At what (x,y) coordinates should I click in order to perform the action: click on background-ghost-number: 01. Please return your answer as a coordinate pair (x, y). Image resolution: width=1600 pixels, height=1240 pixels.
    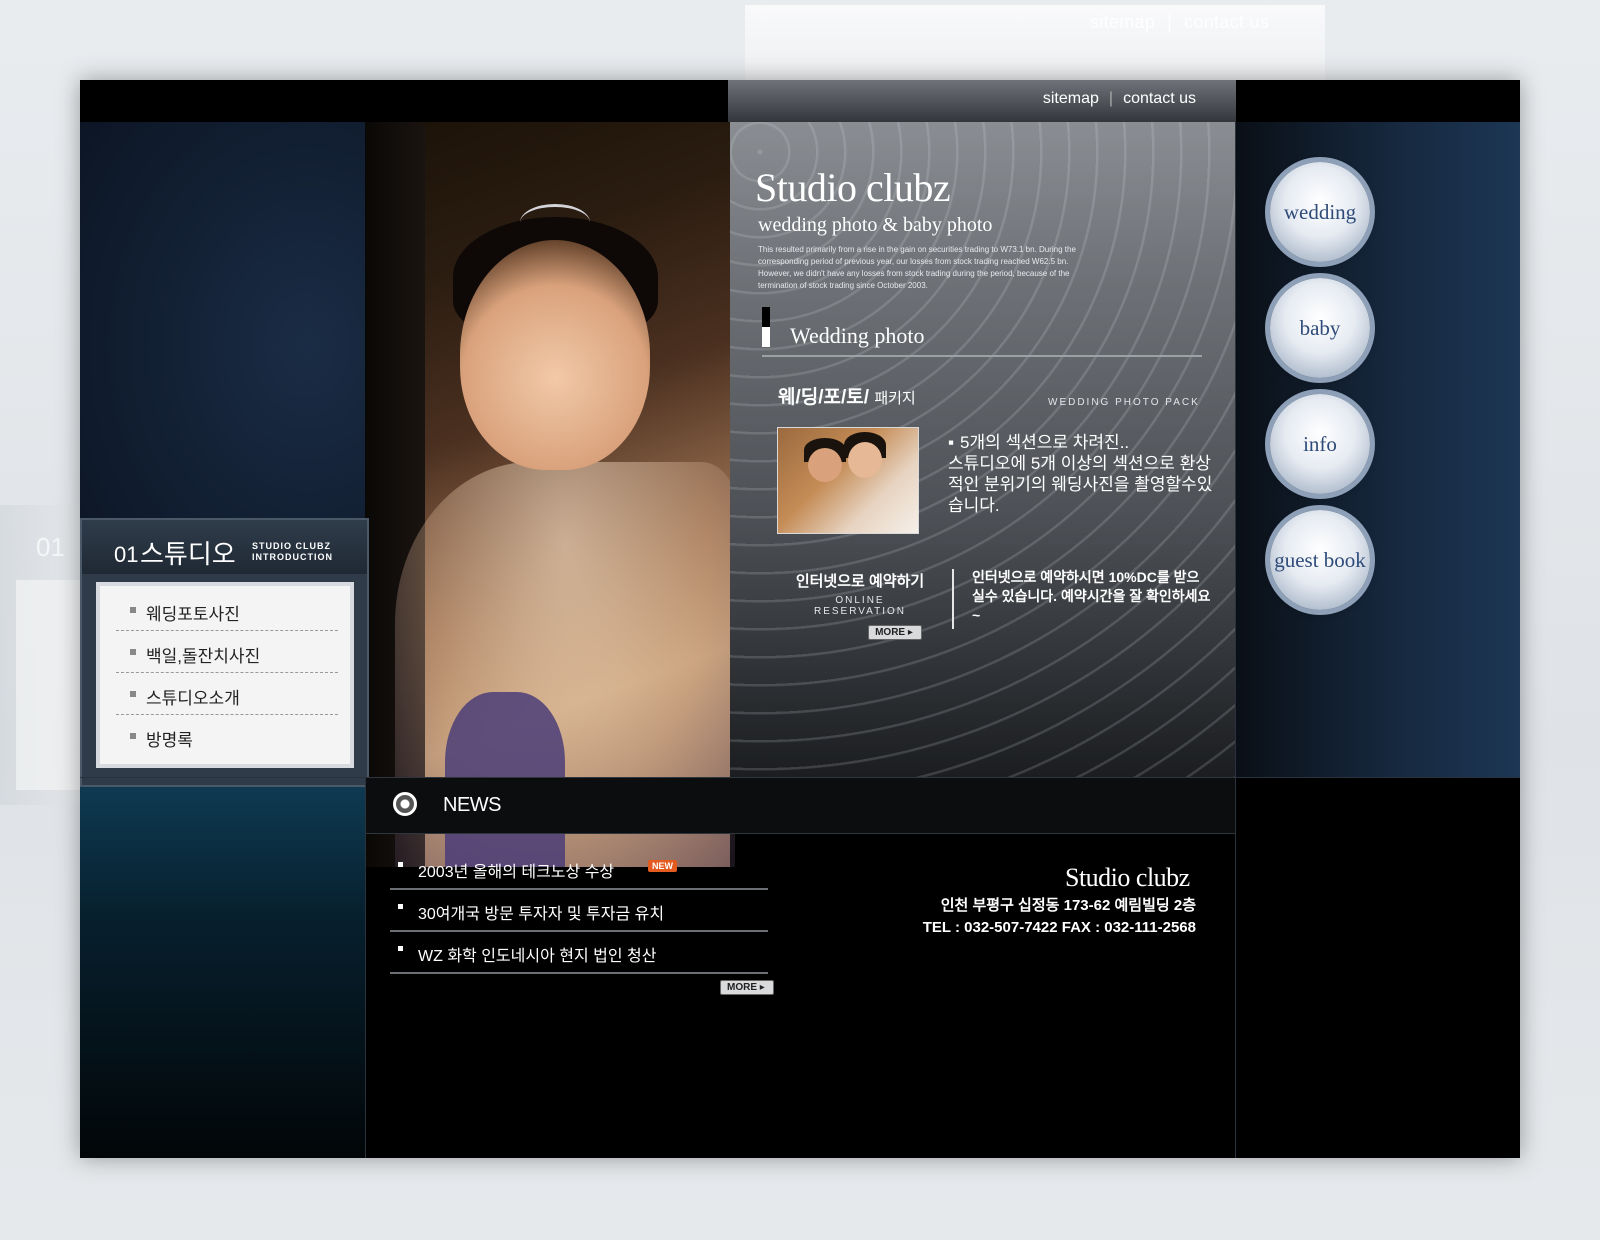
    Looking at the image, I should click on (50, 547).